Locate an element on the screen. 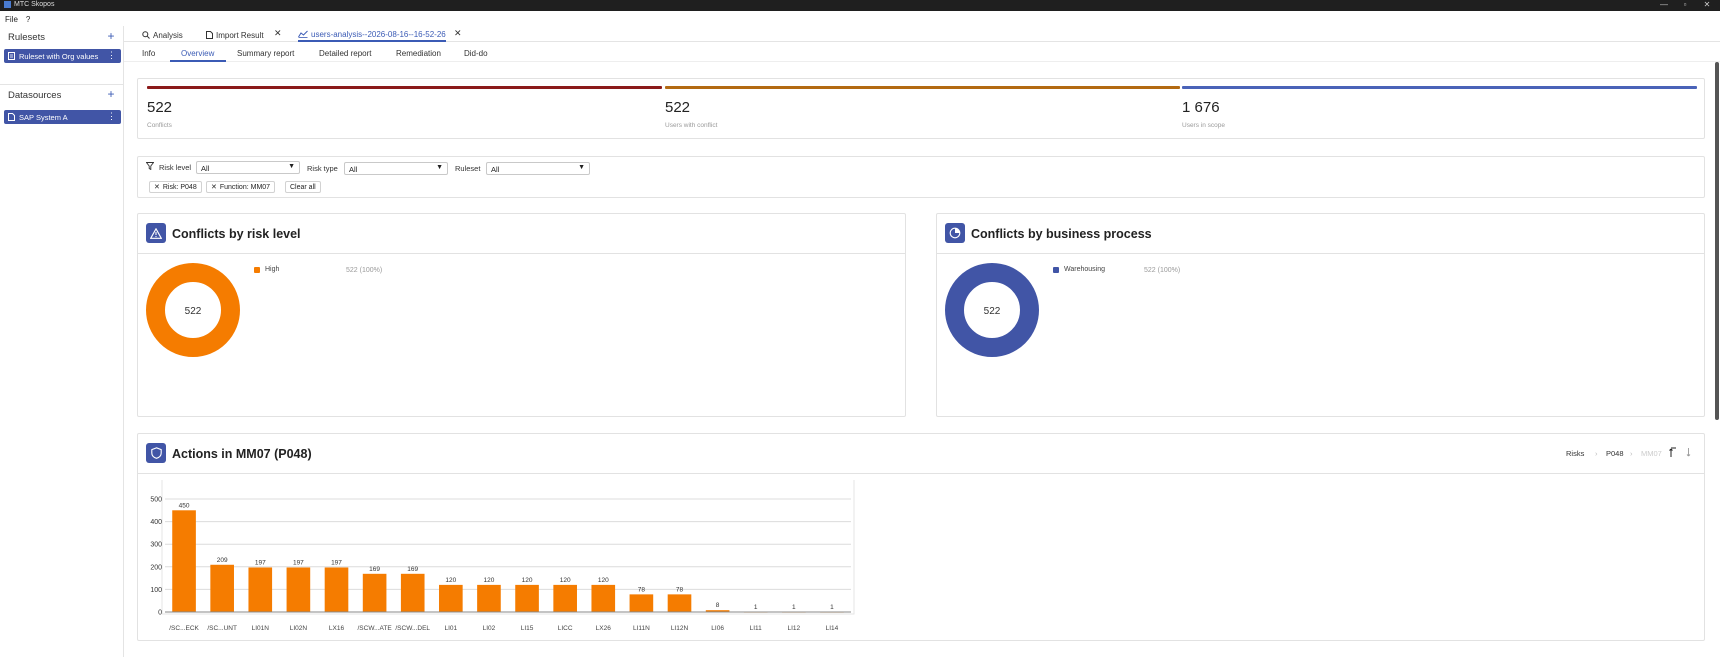 This screenshot has height=657, width=1720. bar-data-label: 1 is located at coordinates (756, 607).